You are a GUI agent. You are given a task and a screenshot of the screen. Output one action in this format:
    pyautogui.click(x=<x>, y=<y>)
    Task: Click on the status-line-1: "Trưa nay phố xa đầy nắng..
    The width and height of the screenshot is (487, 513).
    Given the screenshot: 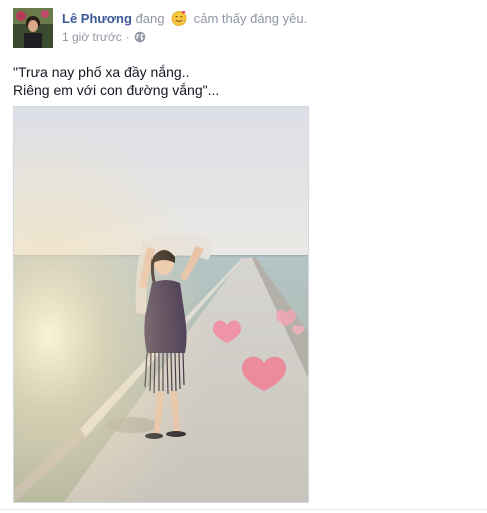 What is the action you would take?
    pyautogui.click(x=101, y=72)
    